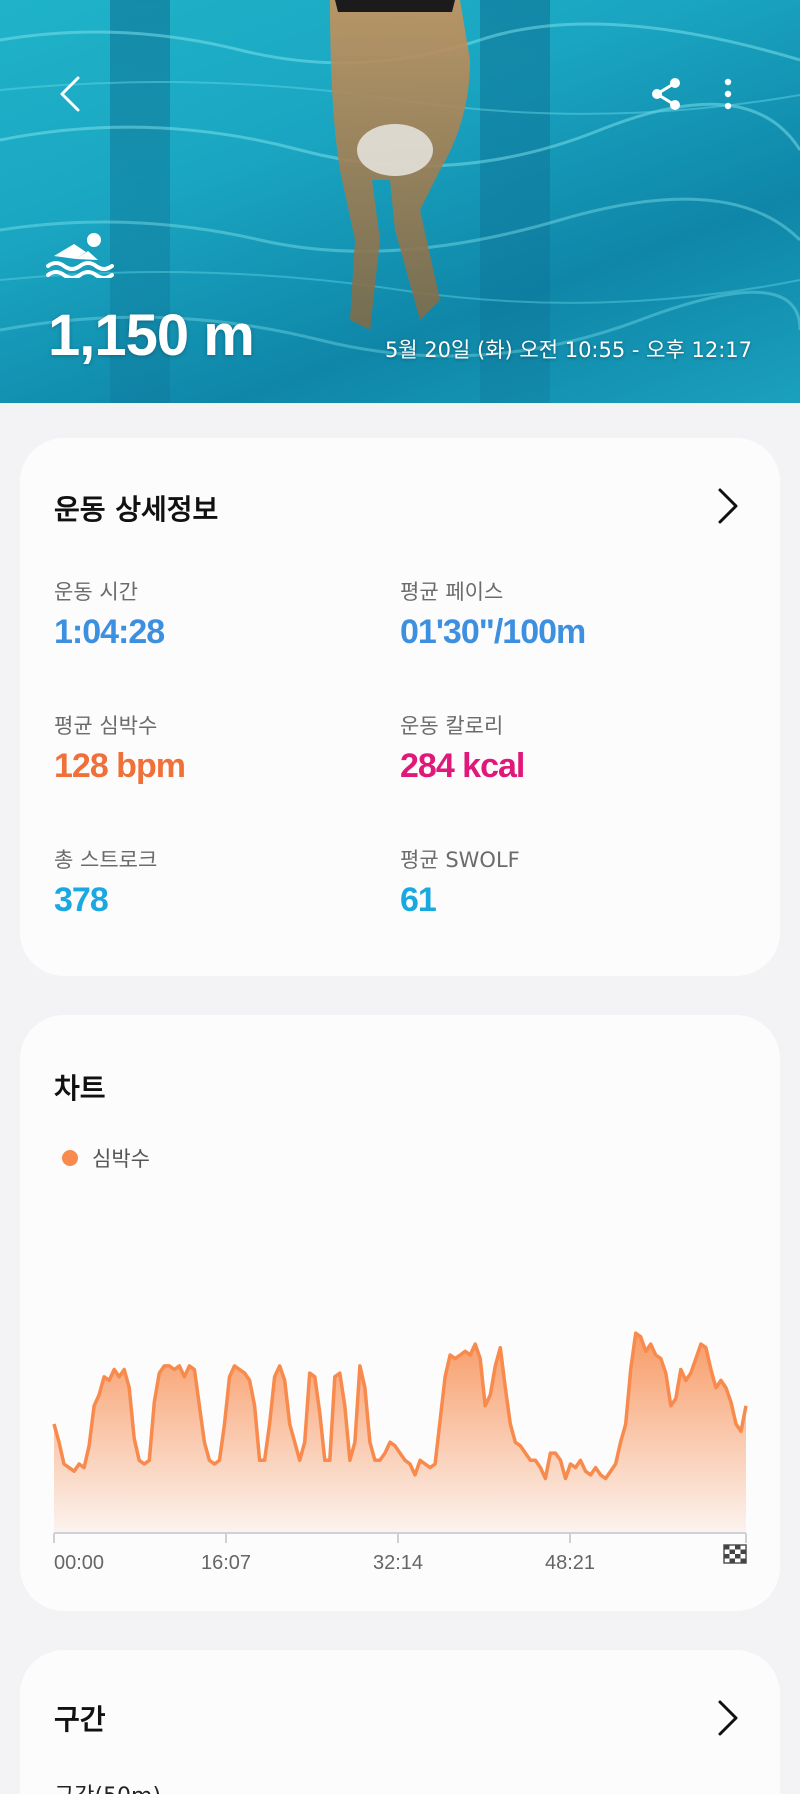  I want to click on x-tick-label: 32:14, so click(398, 1563).